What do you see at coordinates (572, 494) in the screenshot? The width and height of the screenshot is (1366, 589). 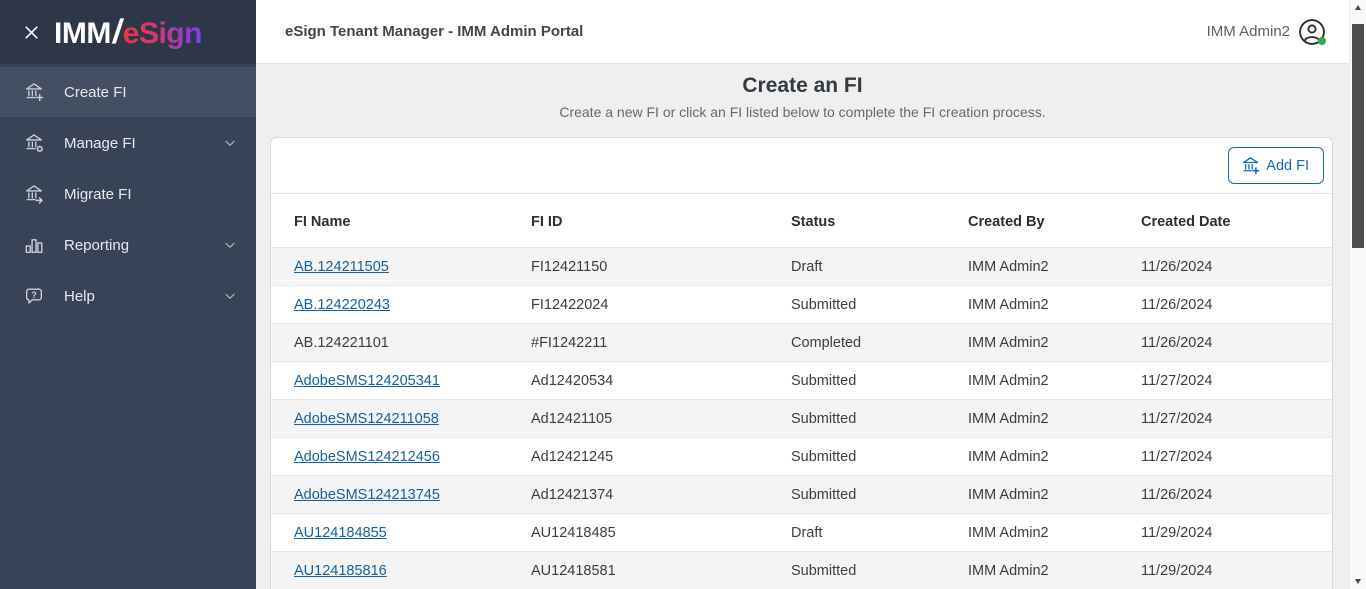 I see `fi-id-cell: Ad12421374` at bounding box center [572, 494].